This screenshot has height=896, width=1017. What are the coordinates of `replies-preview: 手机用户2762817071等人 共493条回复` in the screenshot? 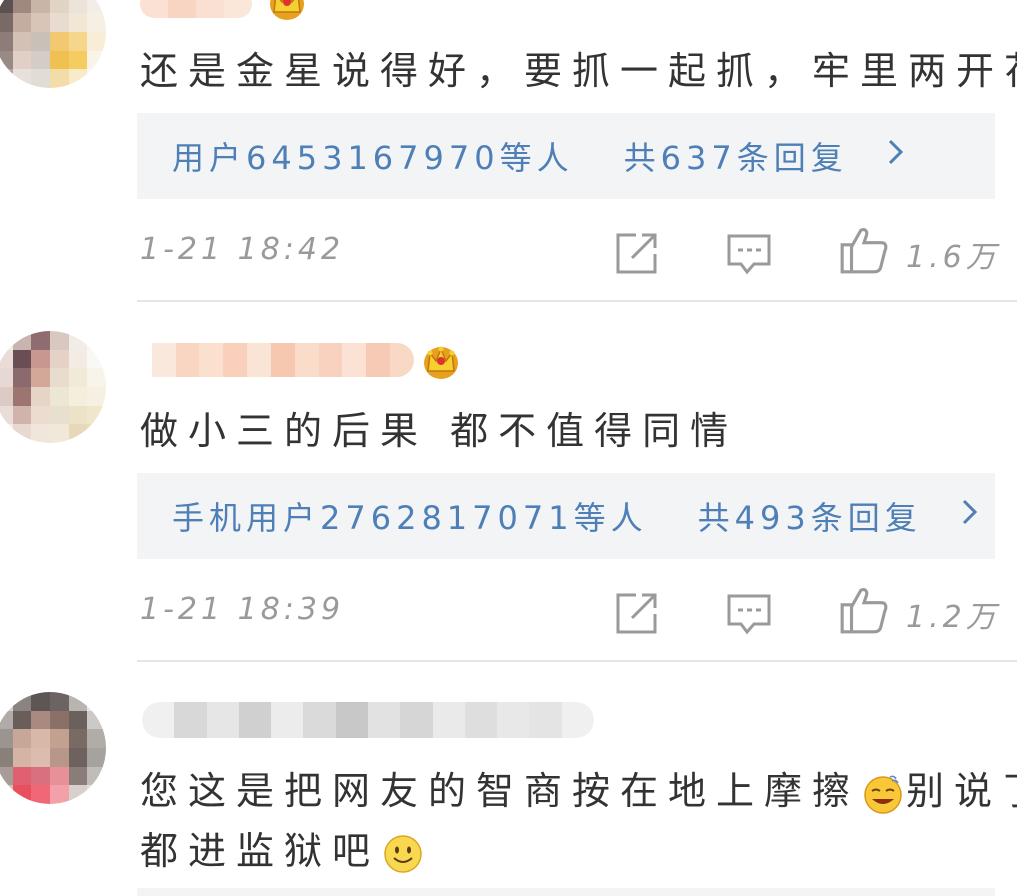 It's located at (566, 516).